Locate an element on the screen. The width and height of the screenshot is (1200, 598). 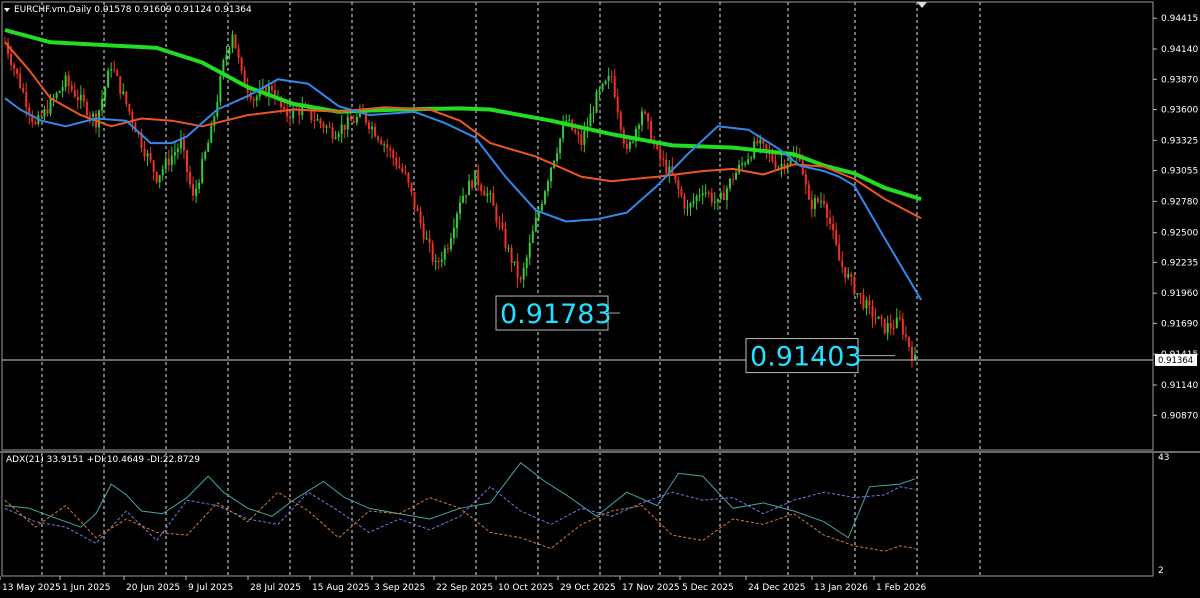
date-axis-label: 17 Nov 2025 is located at coordinates (651, 588).